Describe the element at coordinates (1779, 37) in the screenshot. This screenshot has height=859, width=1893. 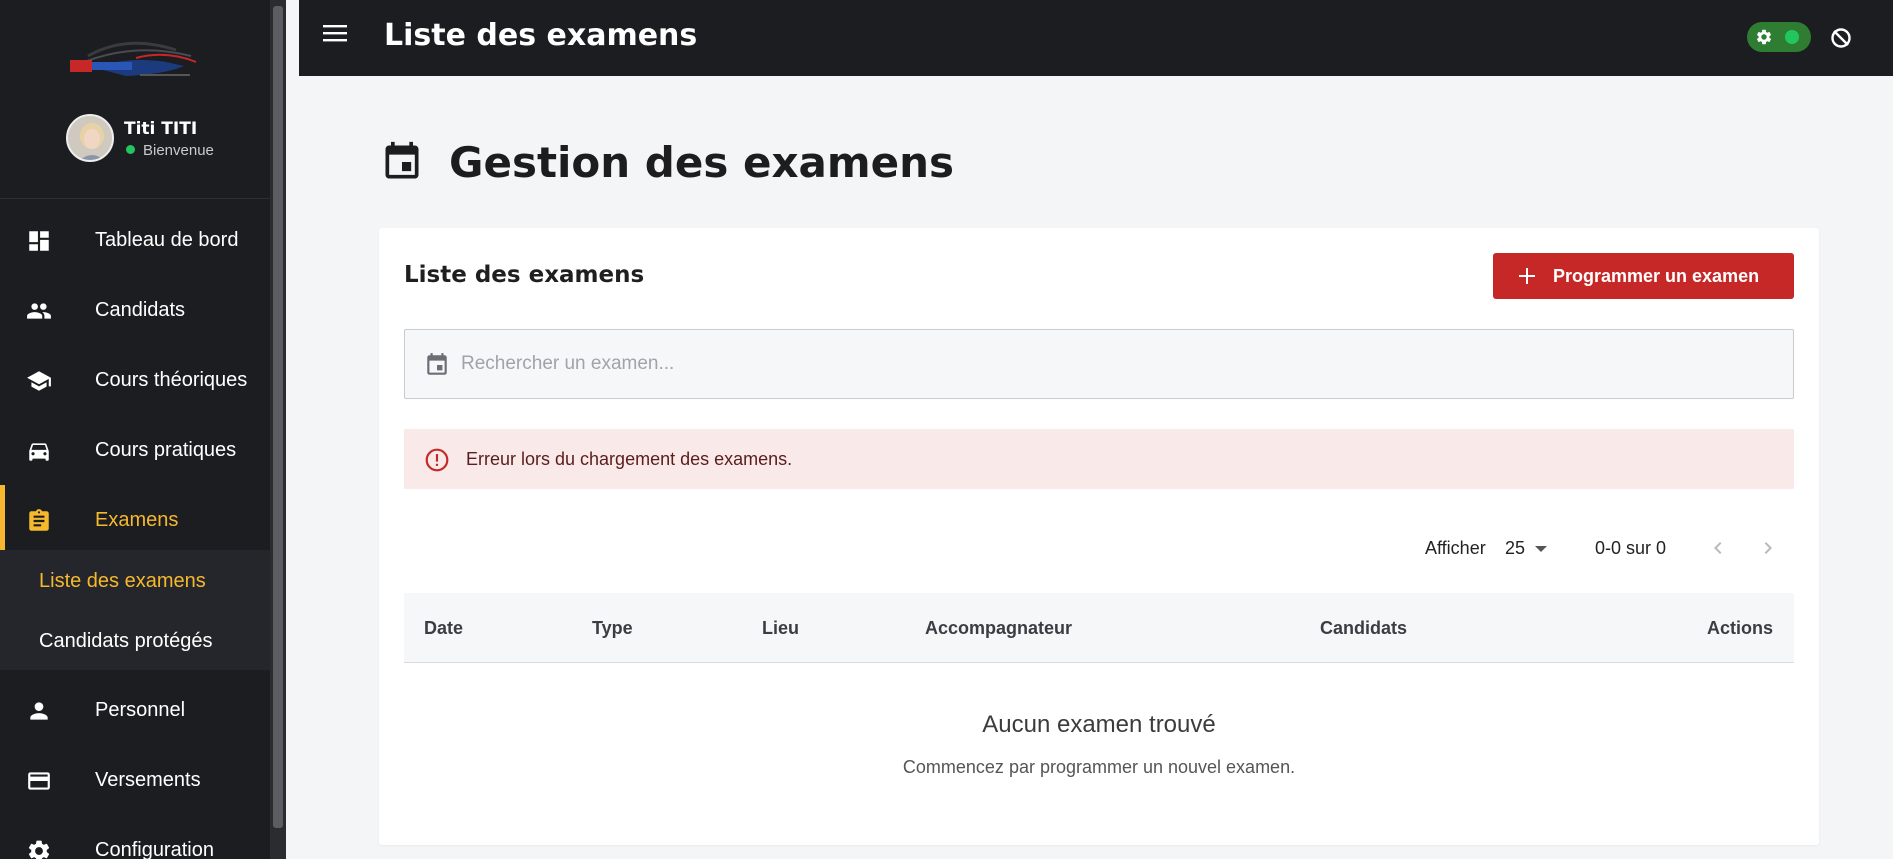
I see `settings-toggle` at that location.